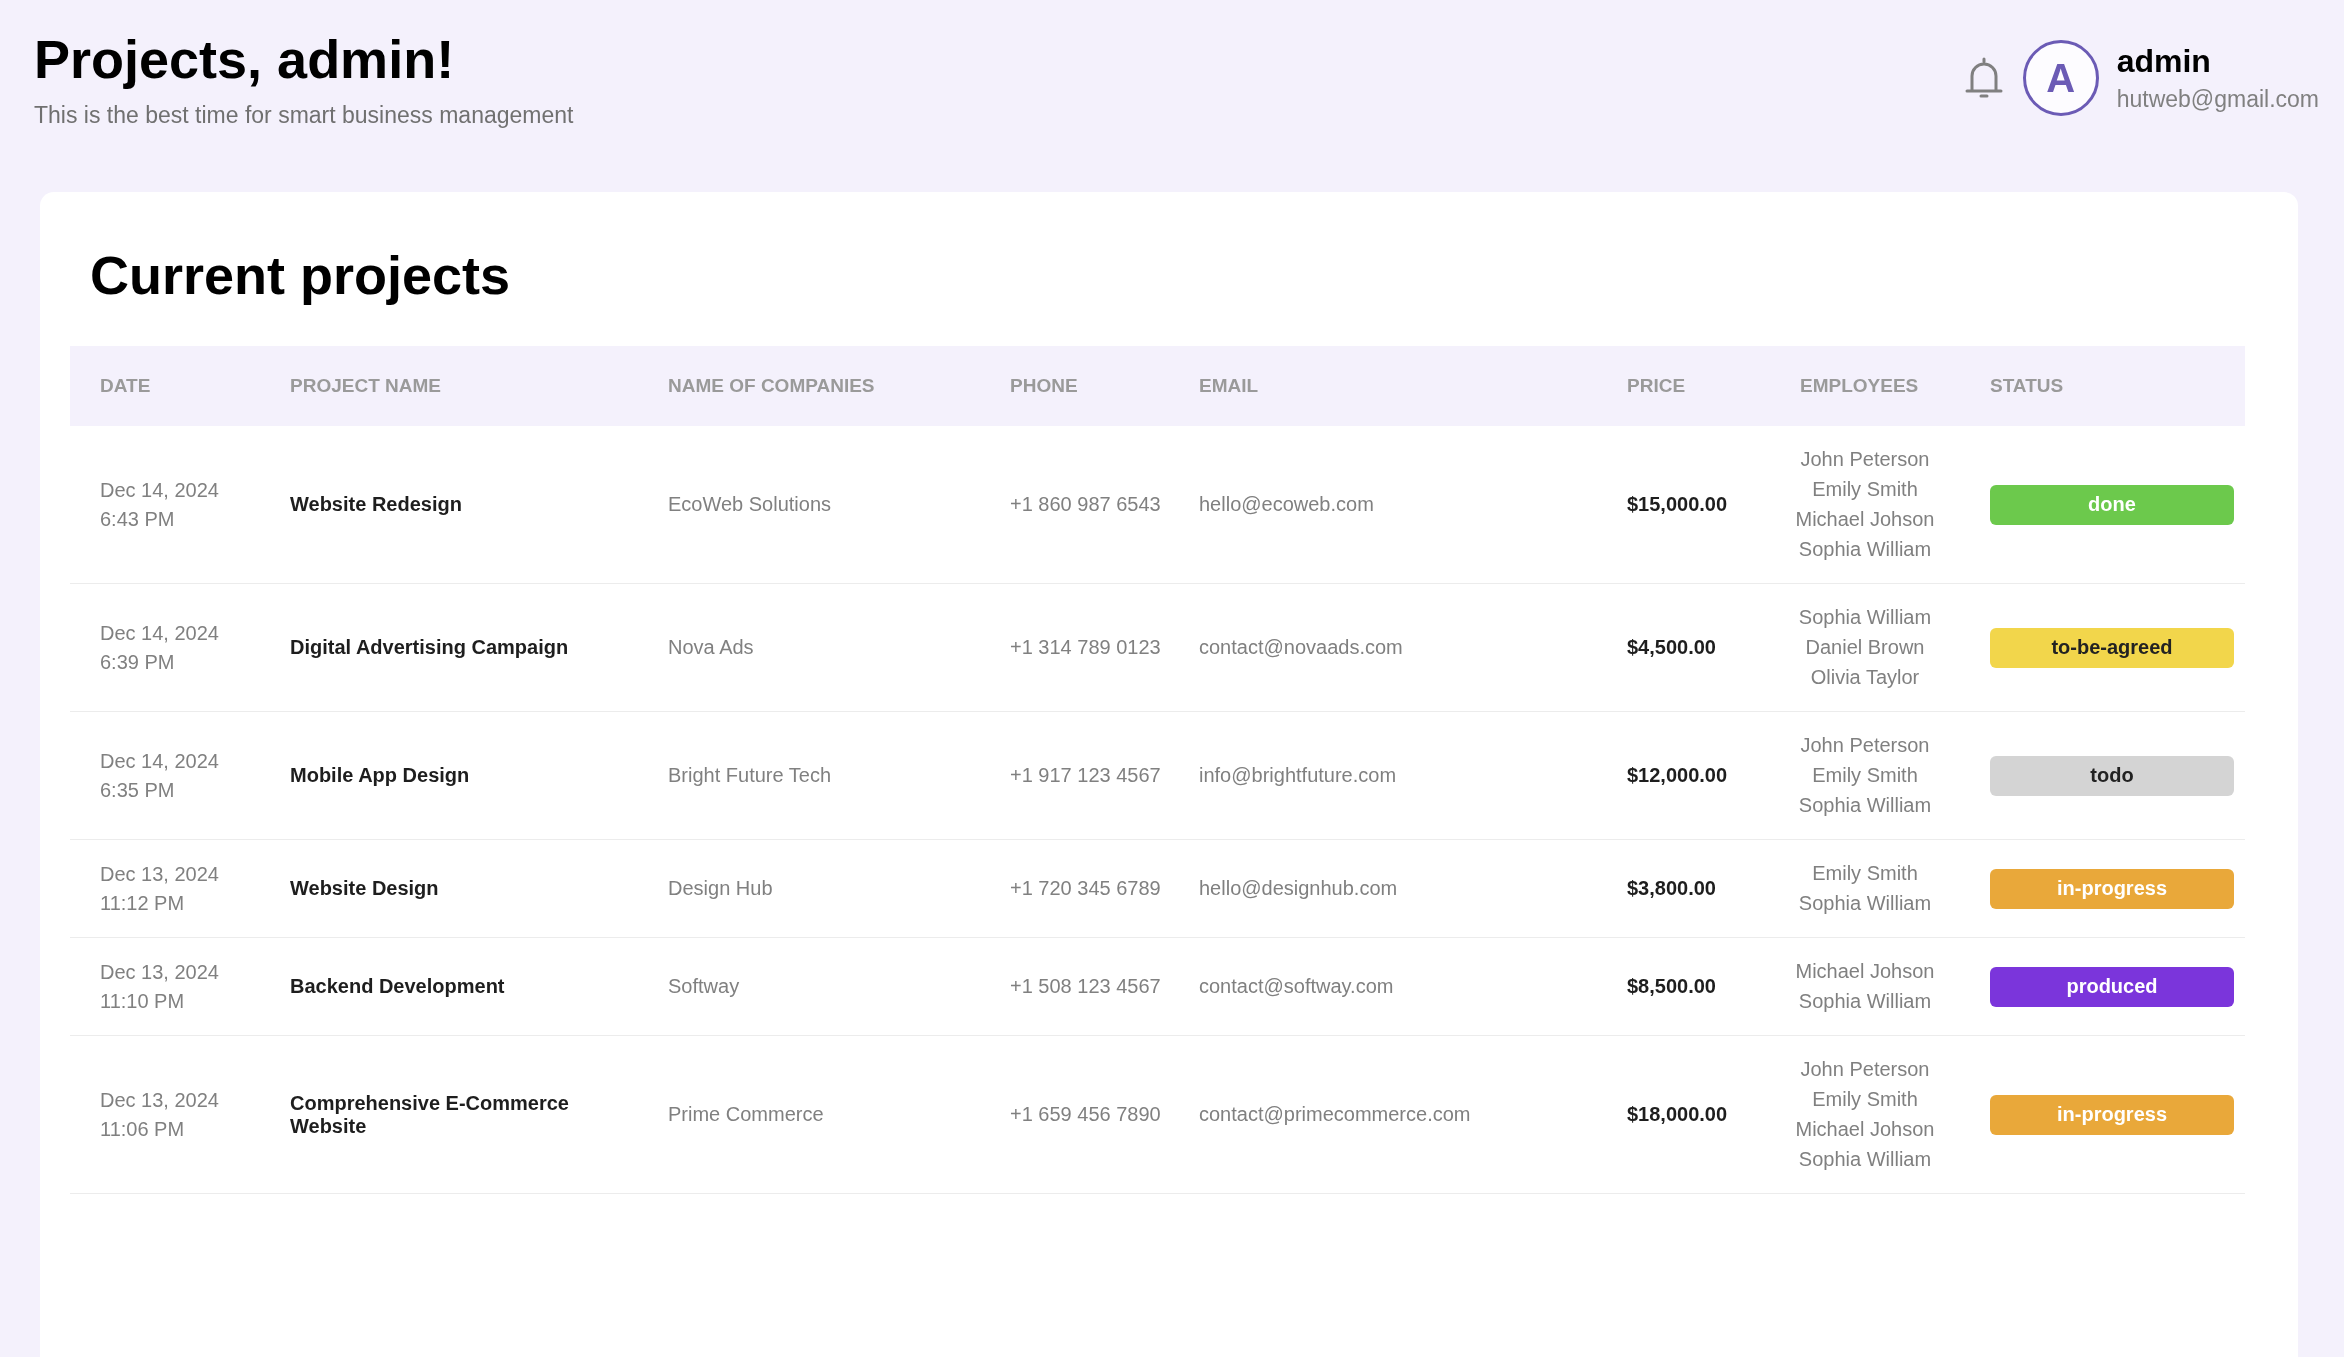 The width and height of the screenshot is (2344, 1357). Describe the element at coordinates (1301, 647) in the screenshot. I see `email-text: contact@novaads.com` at that location.